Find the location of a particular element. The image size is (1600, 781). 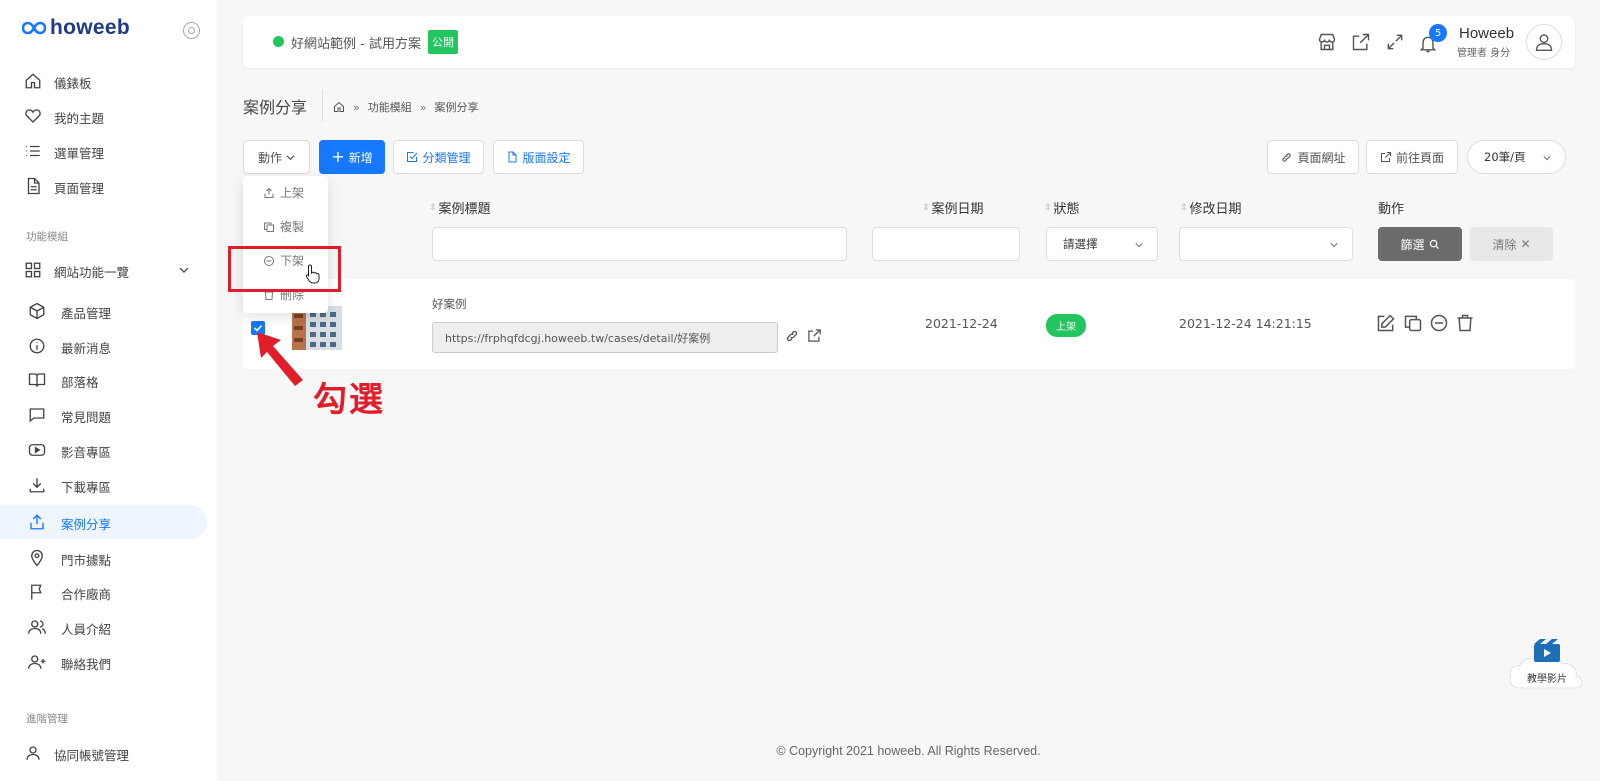

sidebar-item-faq: 常見問題 is located at coordinates (103, 415).